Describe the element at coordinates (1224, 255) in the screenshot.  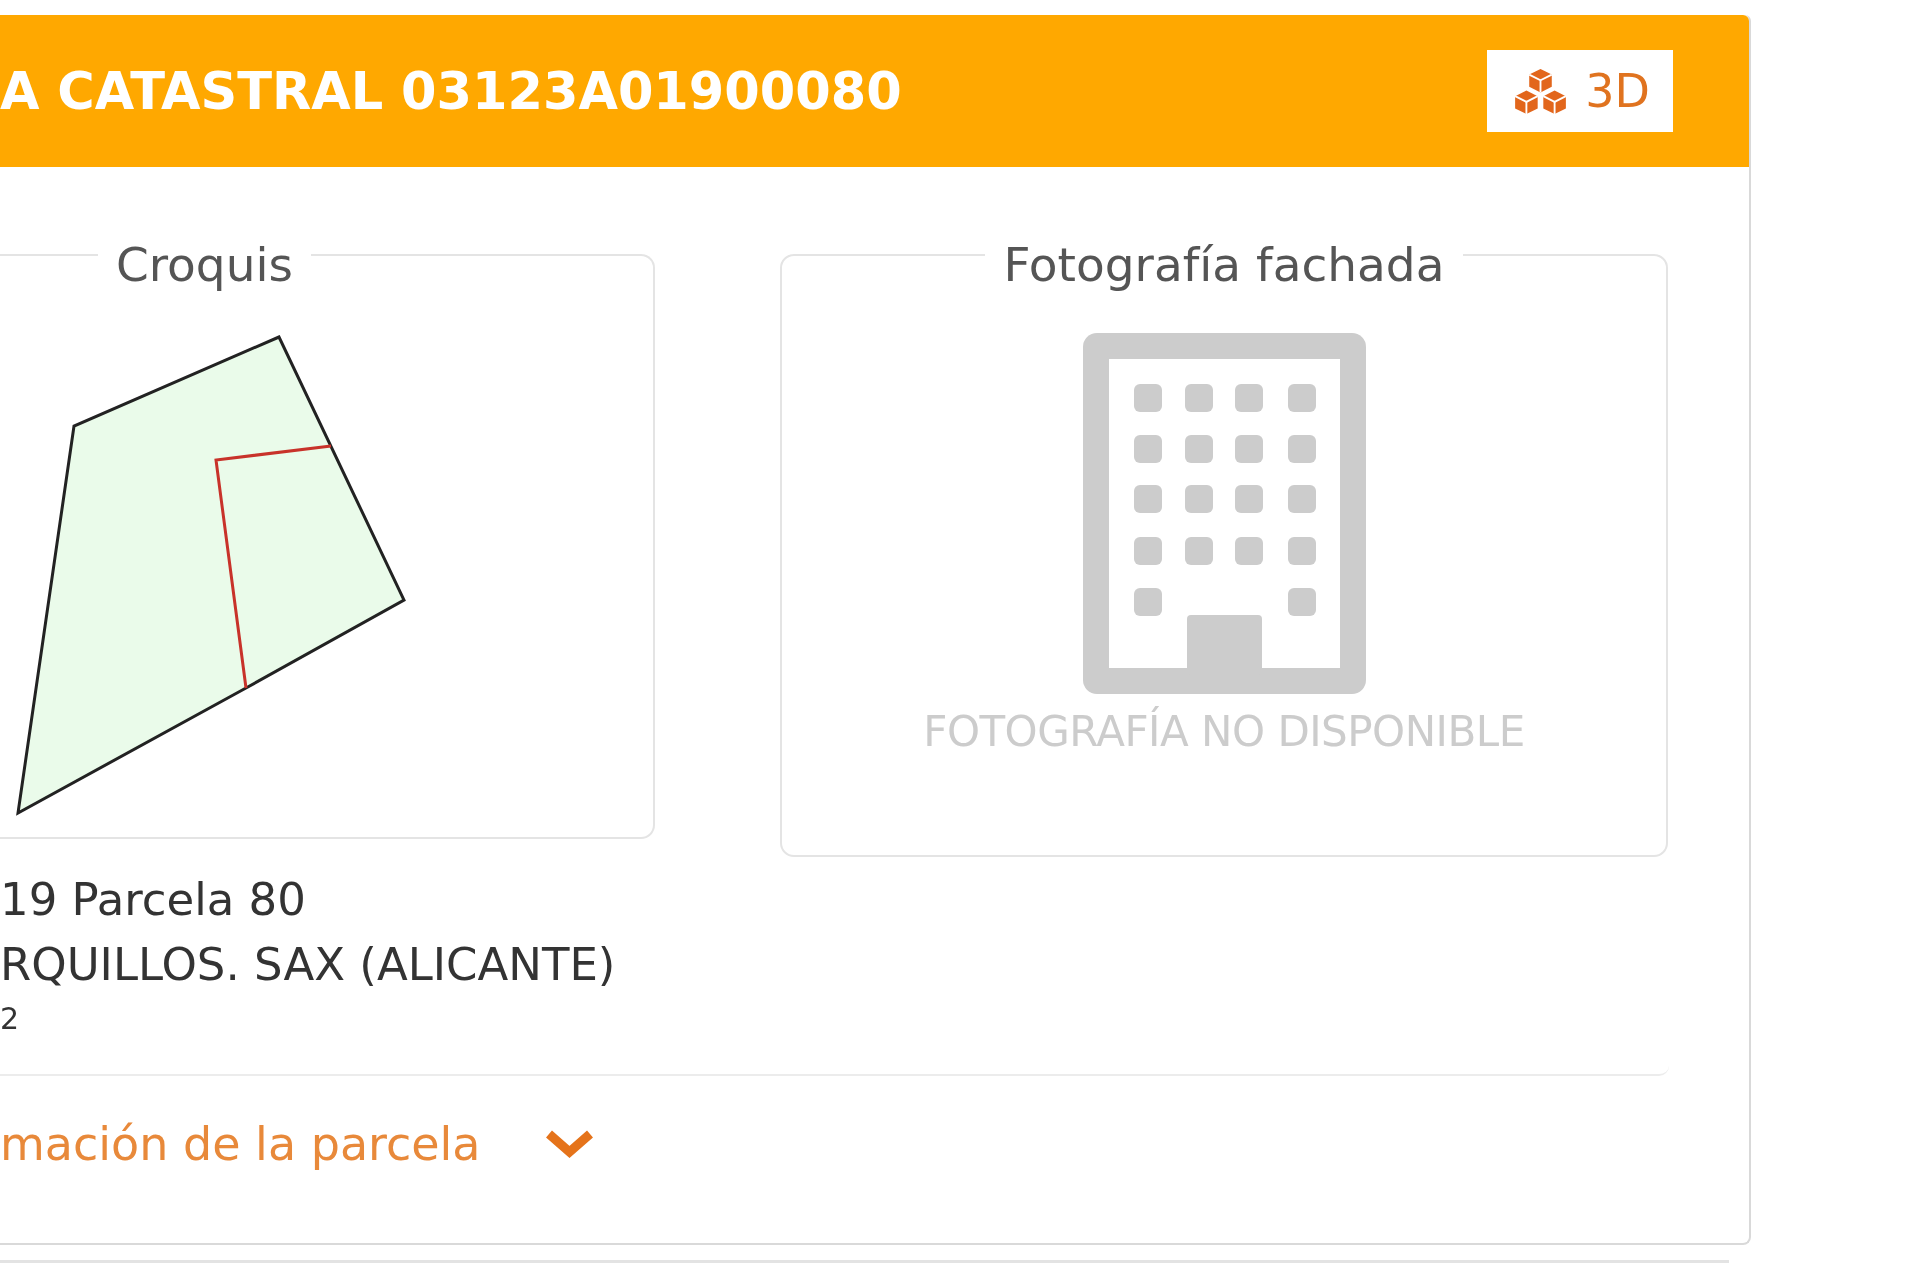
I see `panel-legend: Fotografía fachada` at that location.